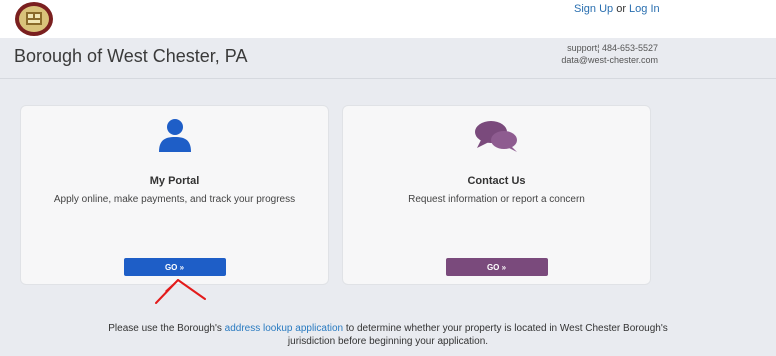 Image resolution: width=776 pixels, height=356 pixels. What do you see at coordinates (388, 19) in the screenshot?
I see `top-bar: Sign Up or Log In` at bounding box center [388, 19].